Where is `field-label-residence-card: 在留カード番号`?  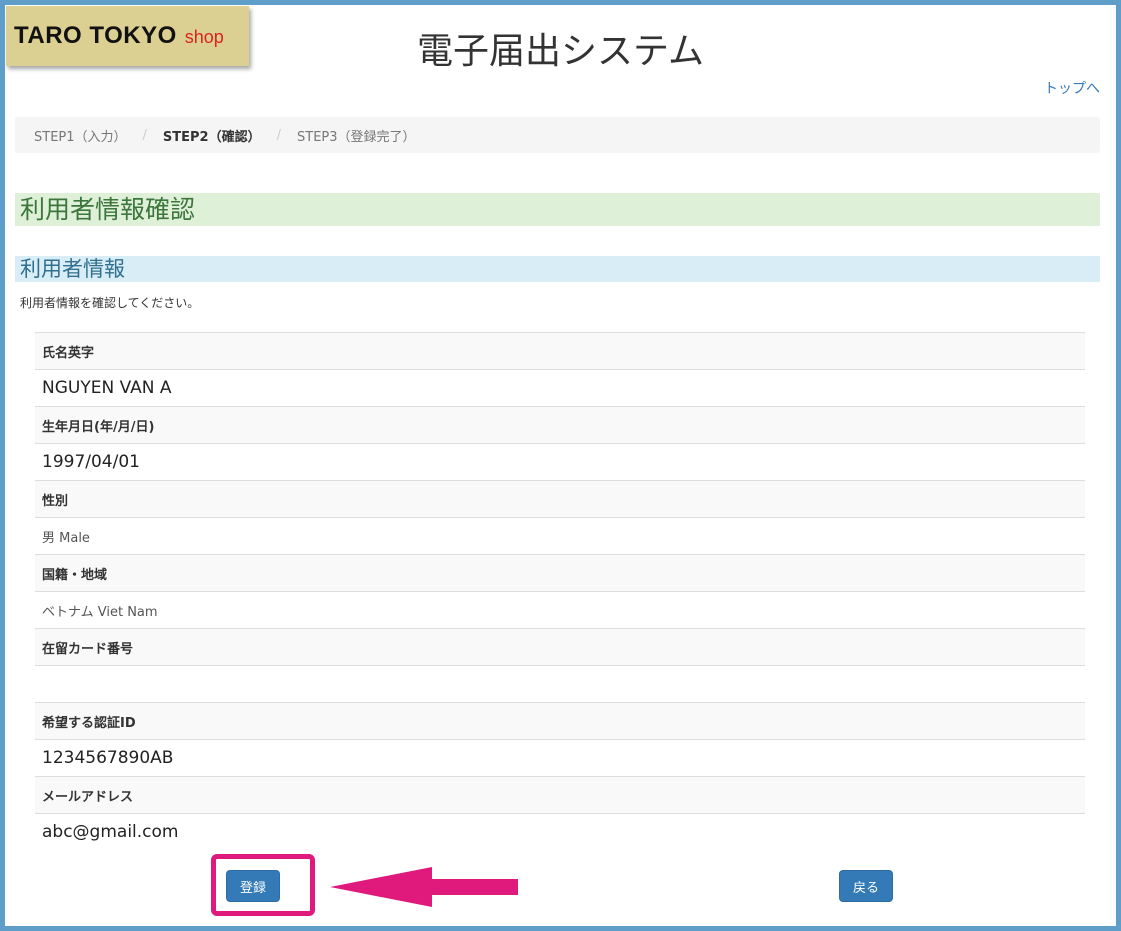
field-label-residence-card: 在留カード番号 is located at coordinates (560, 646).